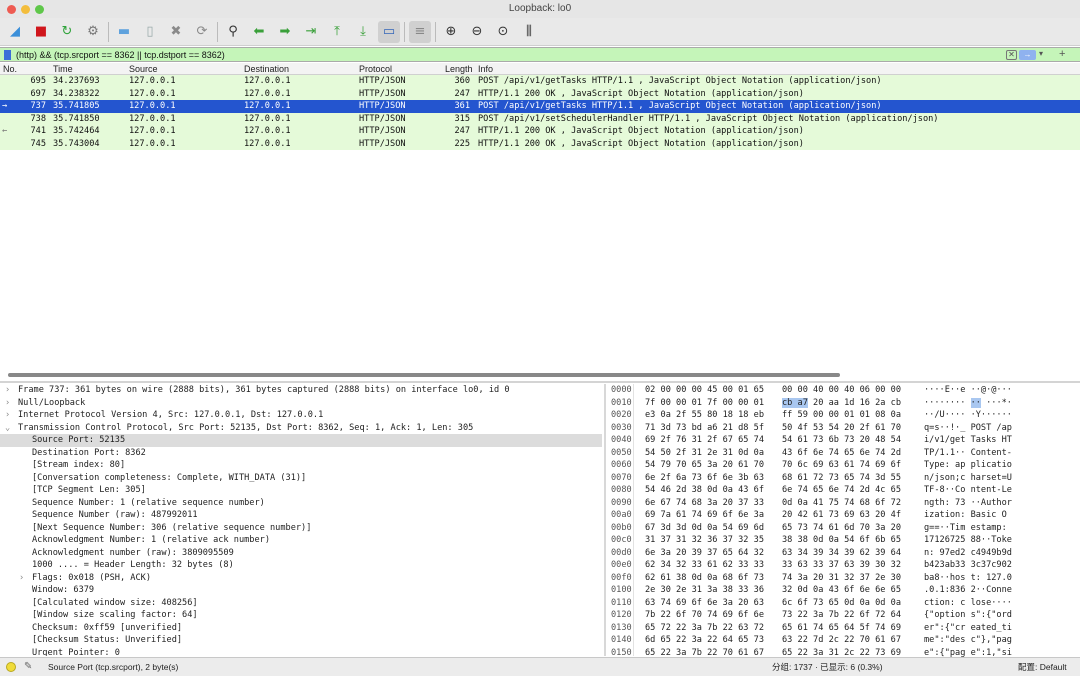 The width and height of the screenshot is (1080, 676). What do you see at coordinates (301, 553) in the screenshot?
I see `detail-item: Acknowledgment number (raw): 3809095509` at bounding box center [301, 553].